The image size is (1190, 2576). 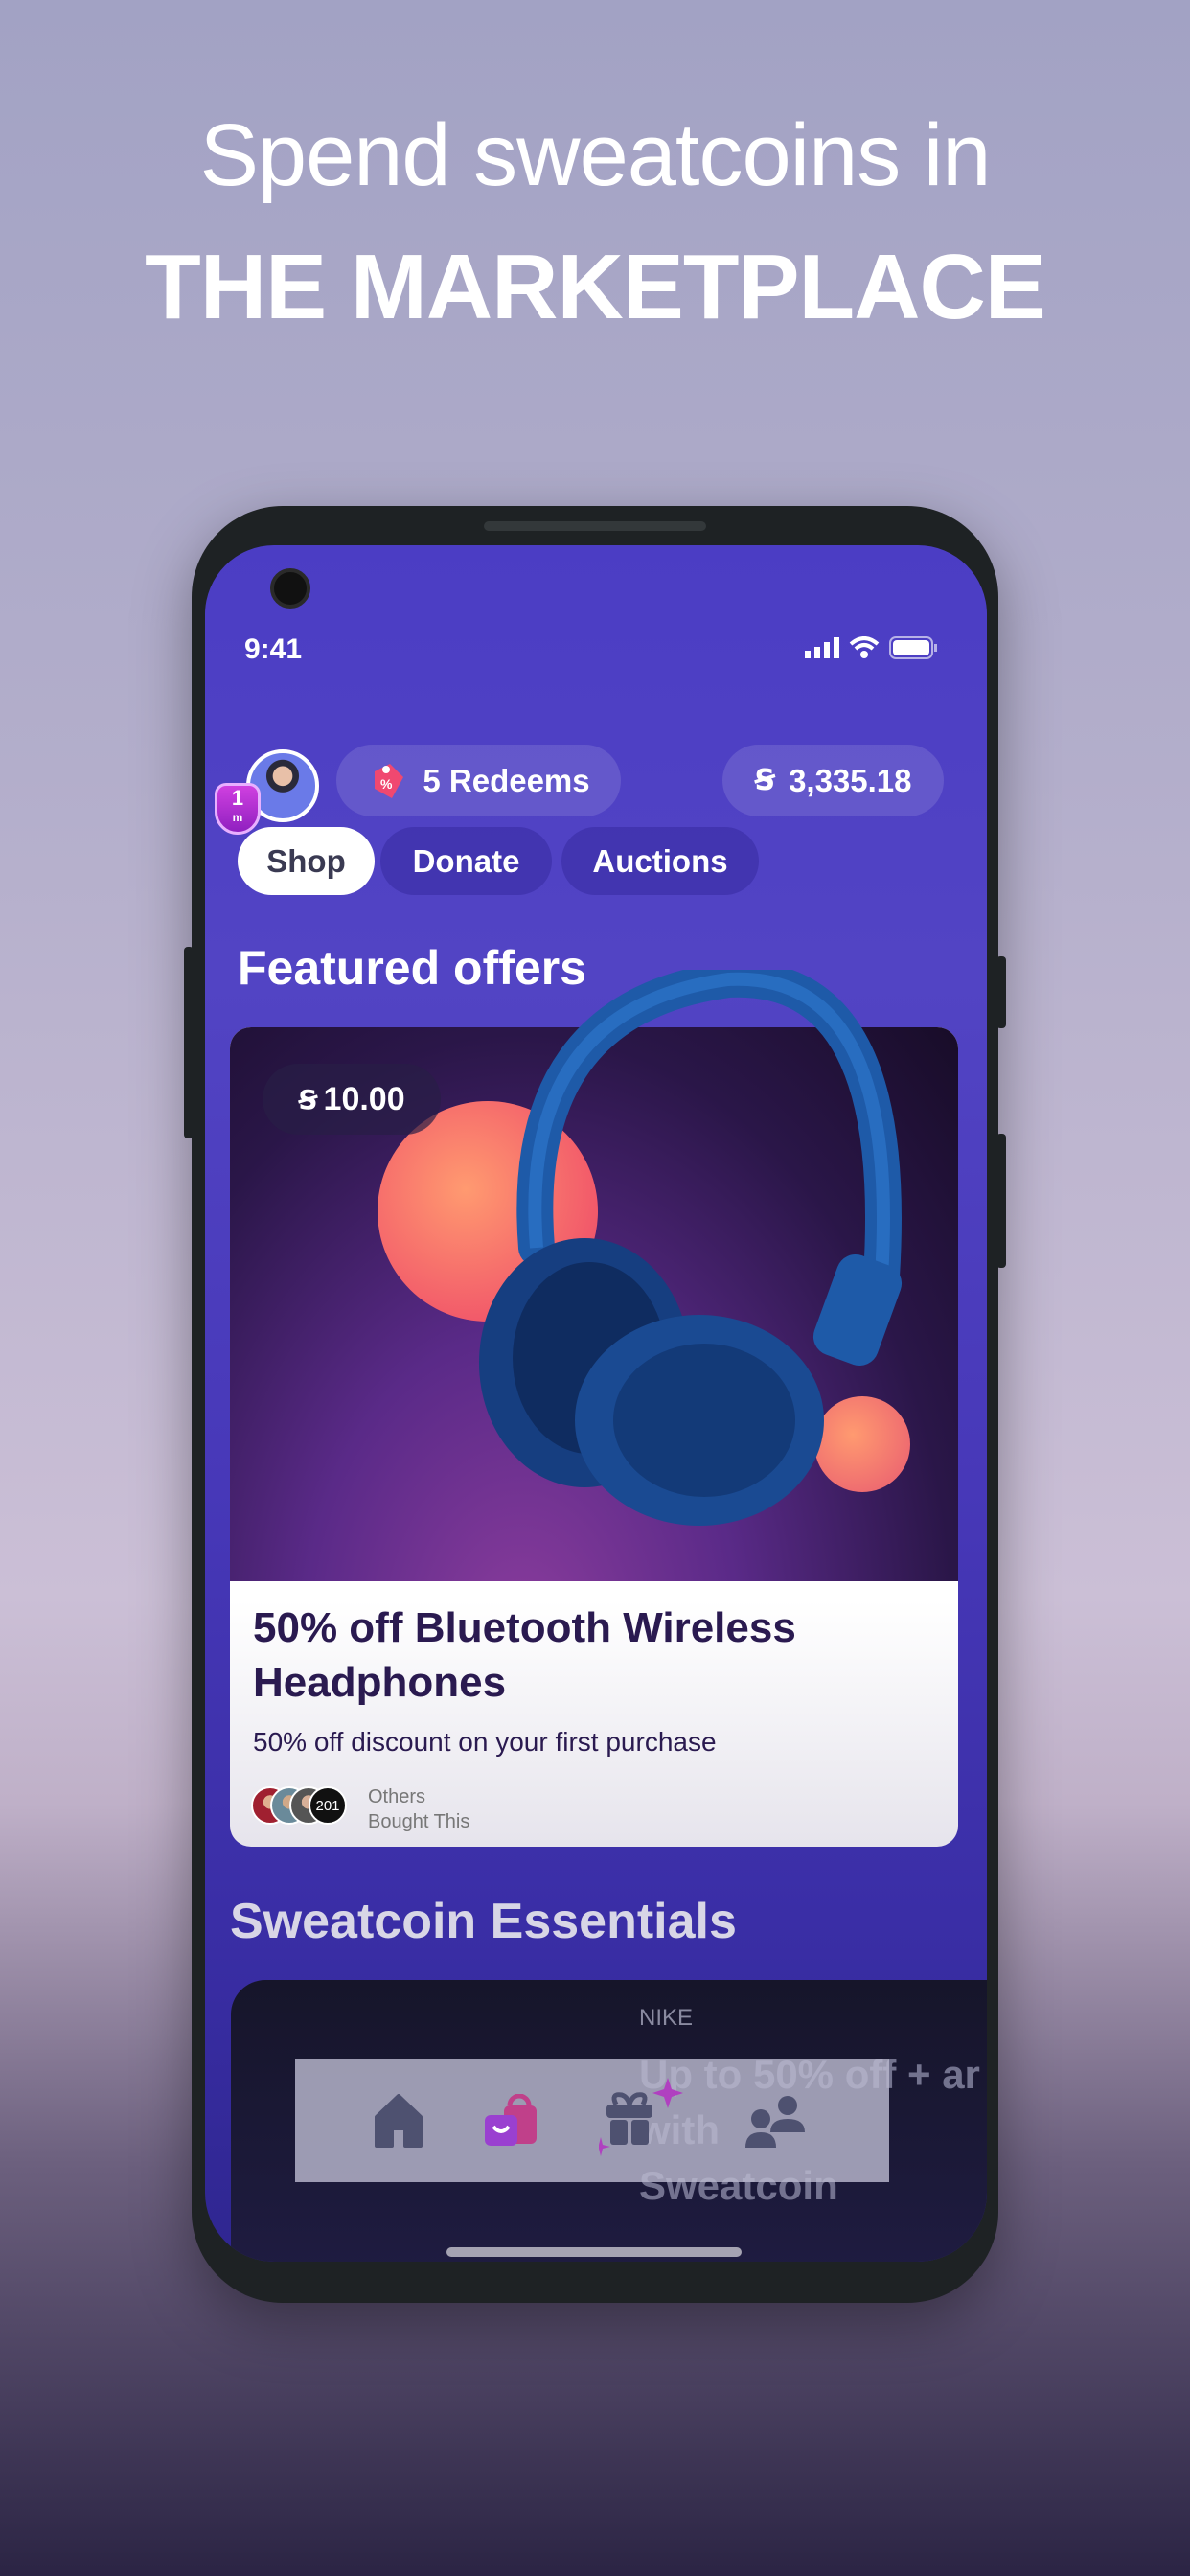 What do you see at coordinates (778, 2121) in the screenshot?
I see `people-icon` at bounding box center [778, 2121].